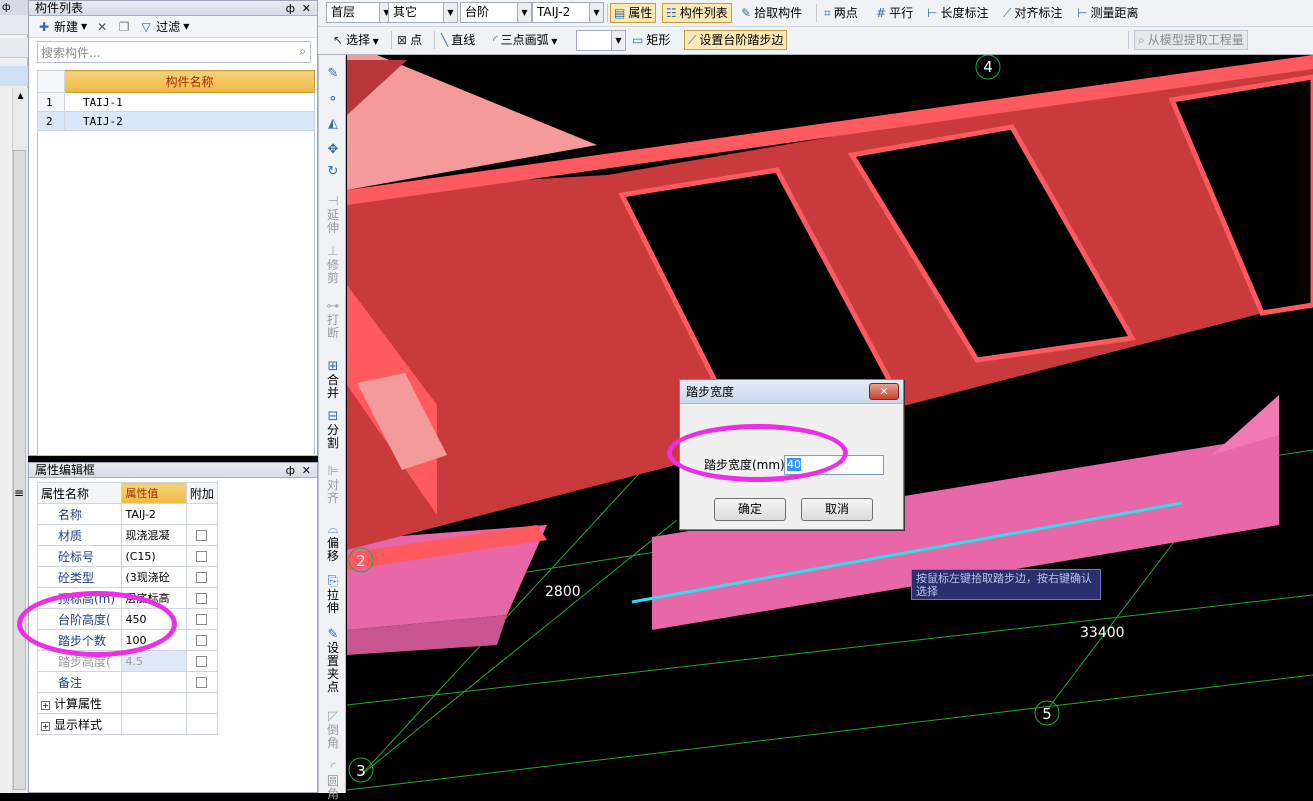 Image resolution: width=1313 pixels, height=801 pixels. I want to click on filter-button: ▽ 过滤 ▼, so click(164, 26).